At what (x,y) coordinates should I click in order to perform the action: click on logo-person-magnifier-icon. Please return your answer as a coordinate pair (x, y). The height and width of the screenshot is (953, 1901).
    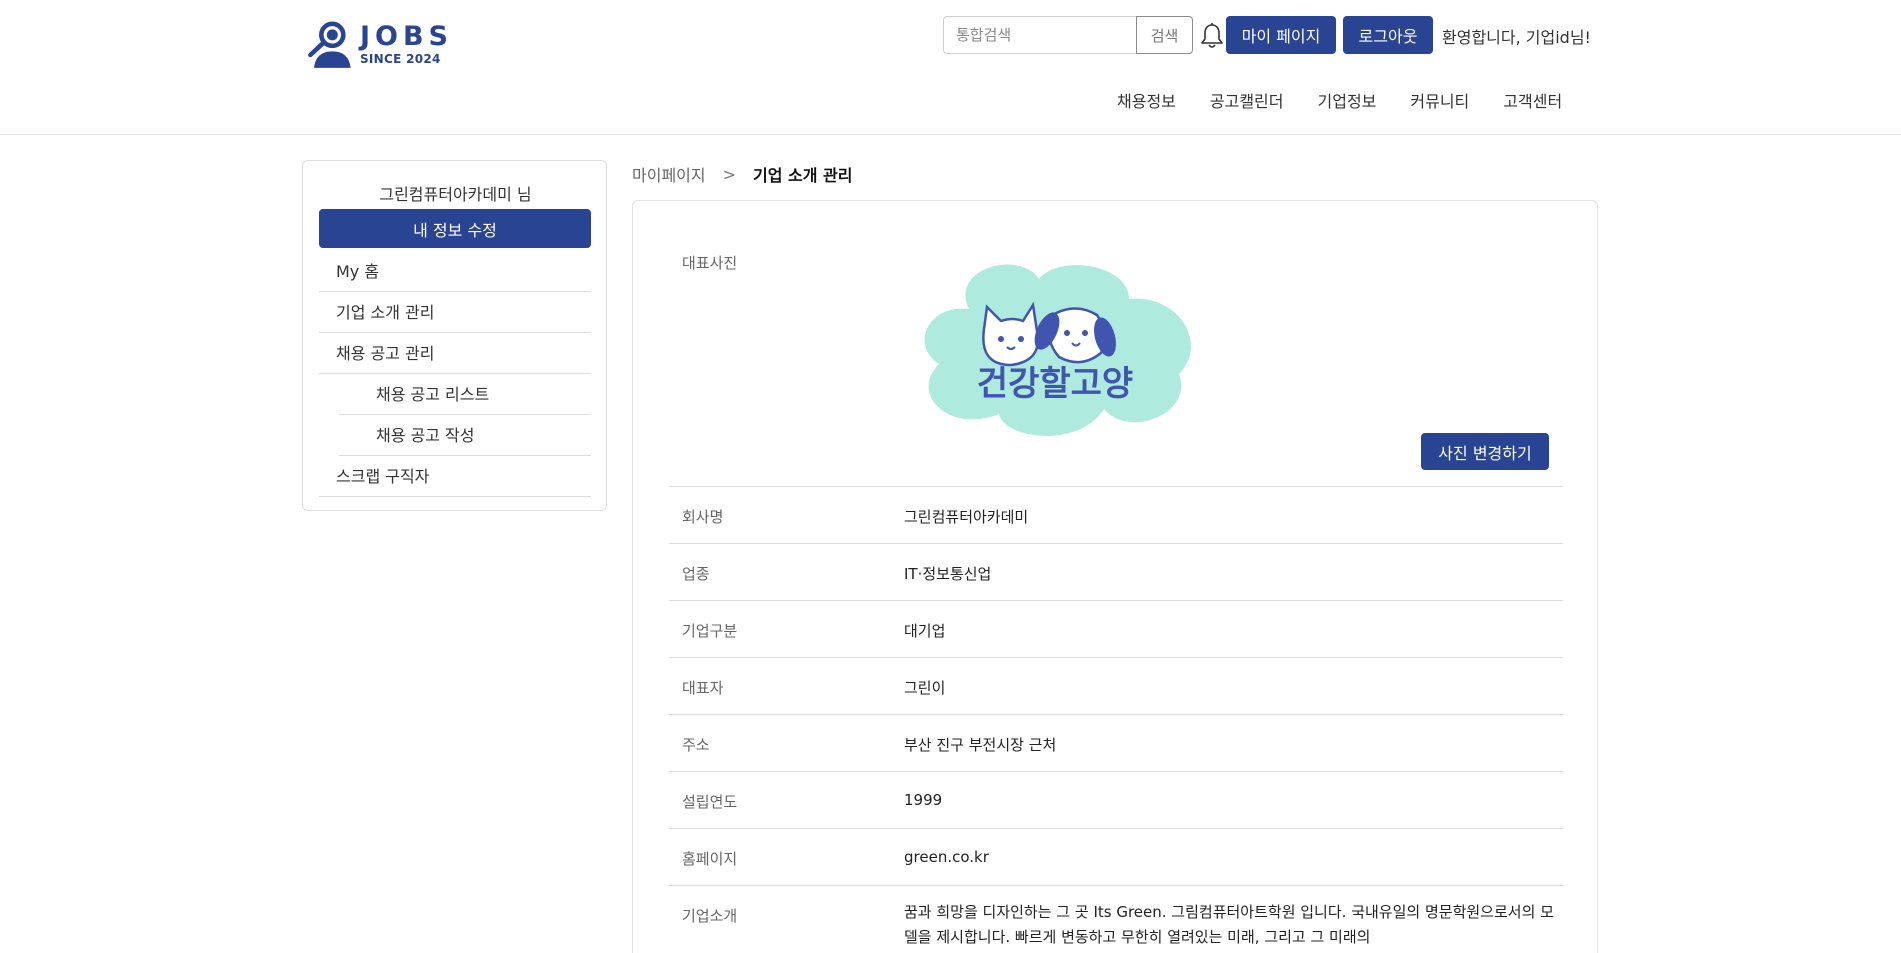
    Looking at the image, I should click on (329, 44).